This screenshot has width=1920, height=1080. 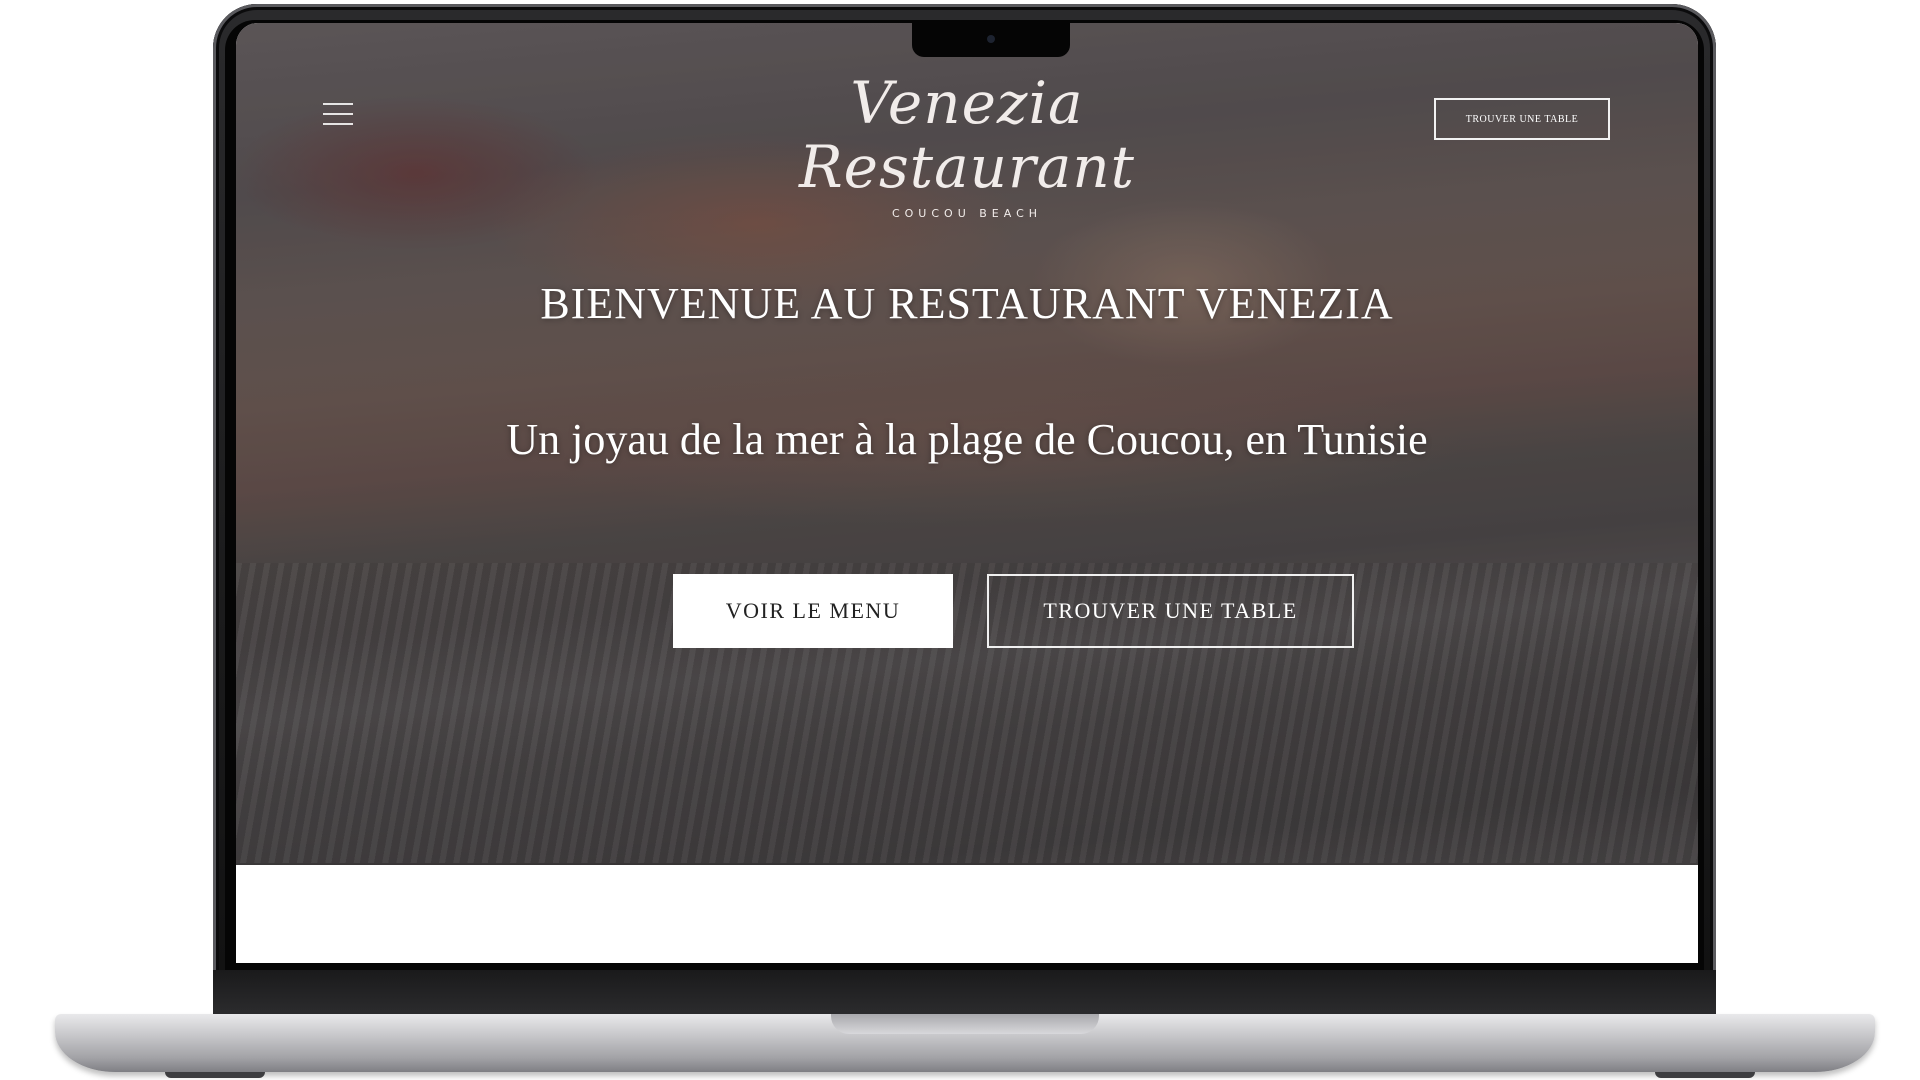 What do you see at coordinates (964, 992) in the screenshot?
I see `screen-bottom-bezel` at bounding box center [964, 992].